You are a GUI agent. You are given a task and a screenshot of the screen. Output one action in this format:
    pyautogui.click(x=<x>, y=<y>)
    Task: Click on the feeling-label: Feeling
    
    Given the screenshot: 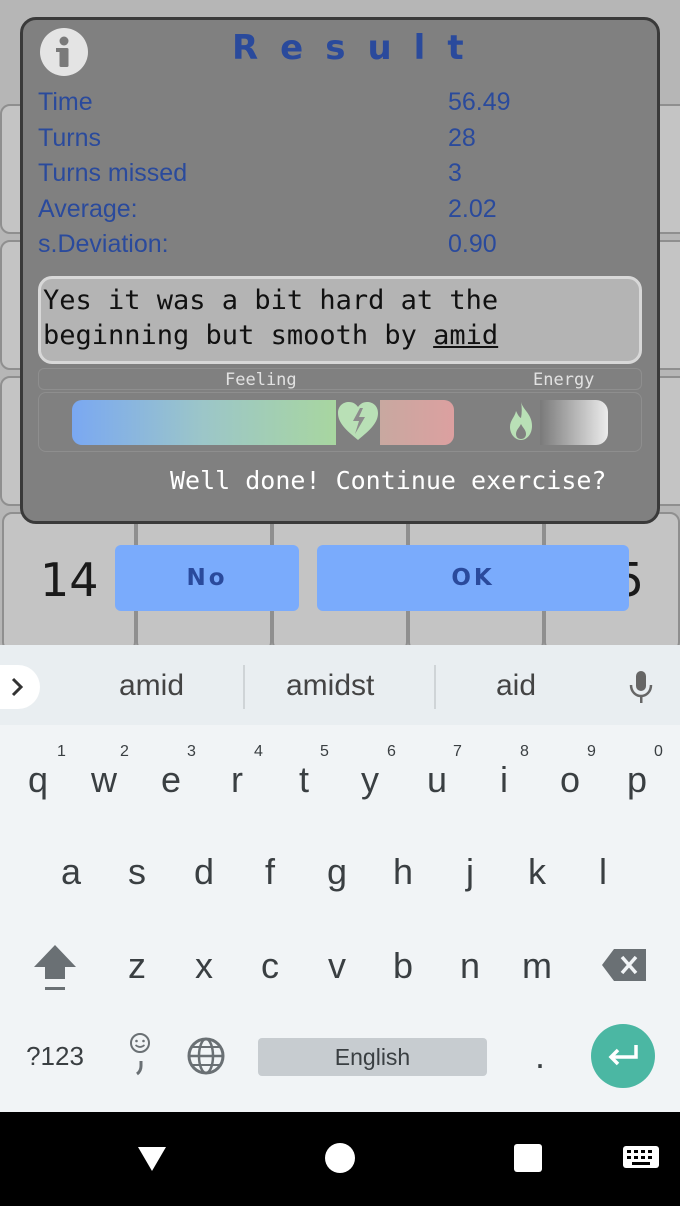 What is the action you would take?
    pyautogui.click(x=261, y=380)
    